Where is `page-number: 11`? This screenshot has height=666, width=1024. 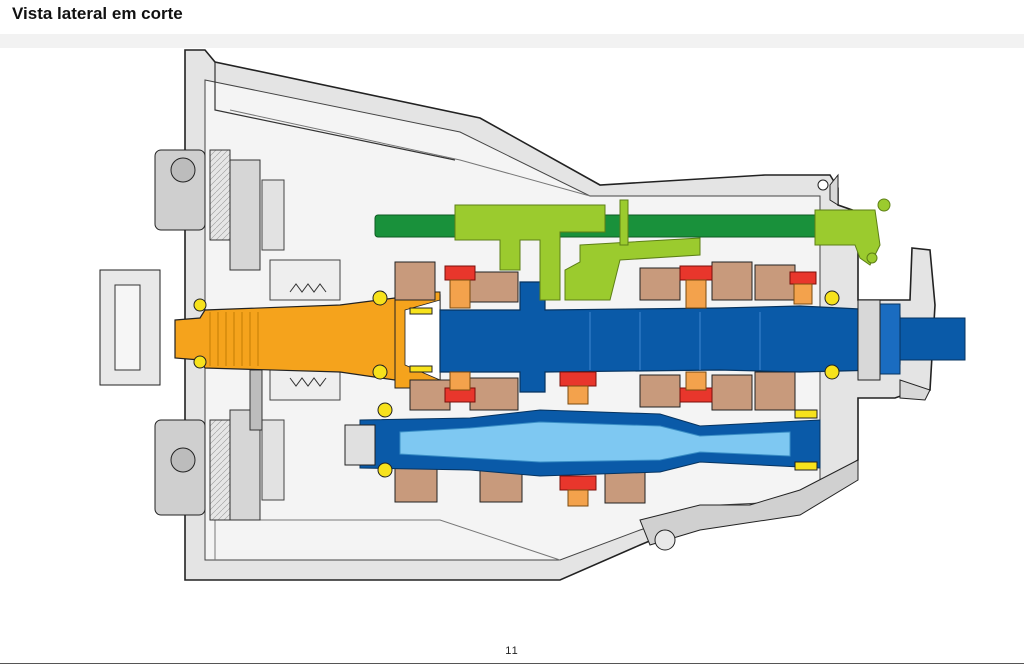 page-number: 11 is located at coordinates (512, 651).